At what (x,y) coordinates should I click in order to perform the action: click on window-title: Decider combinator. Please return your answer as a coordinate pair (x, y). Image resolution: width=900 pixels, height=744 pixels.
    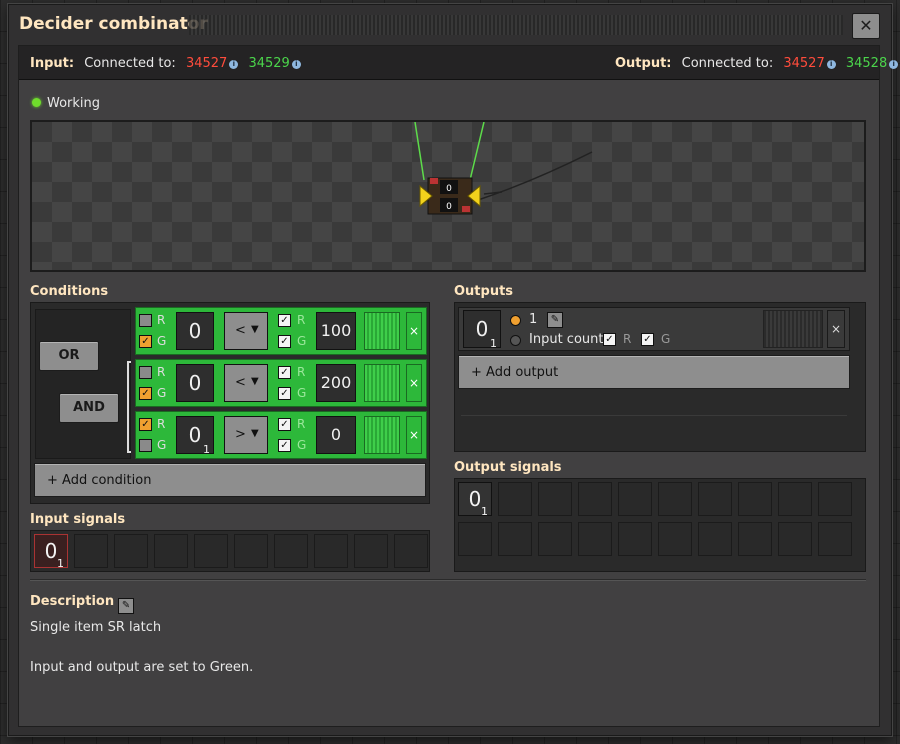
    Looking at the image, I should click on (113, 24).